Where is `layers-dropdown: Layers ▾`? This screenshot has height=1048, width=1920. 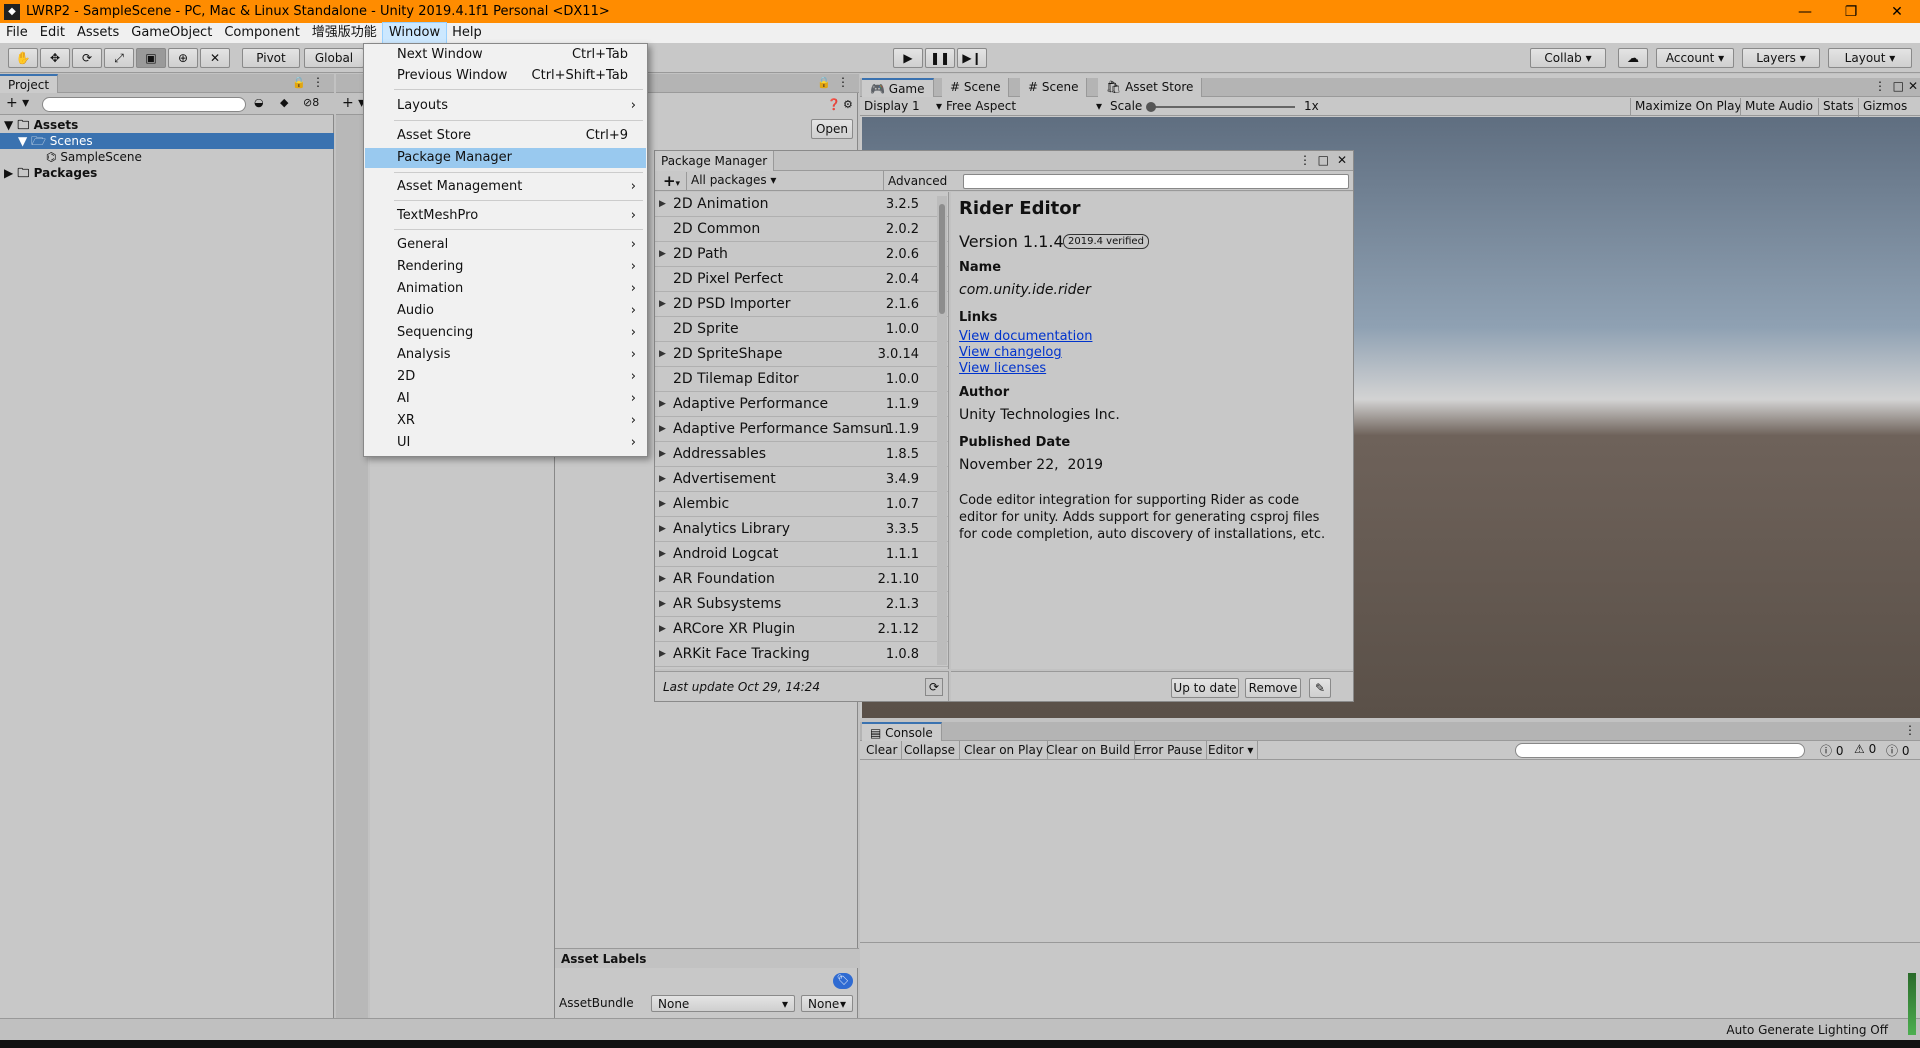
layers-dropdown: Layers ▾ is located at coordinates (1781, 58).